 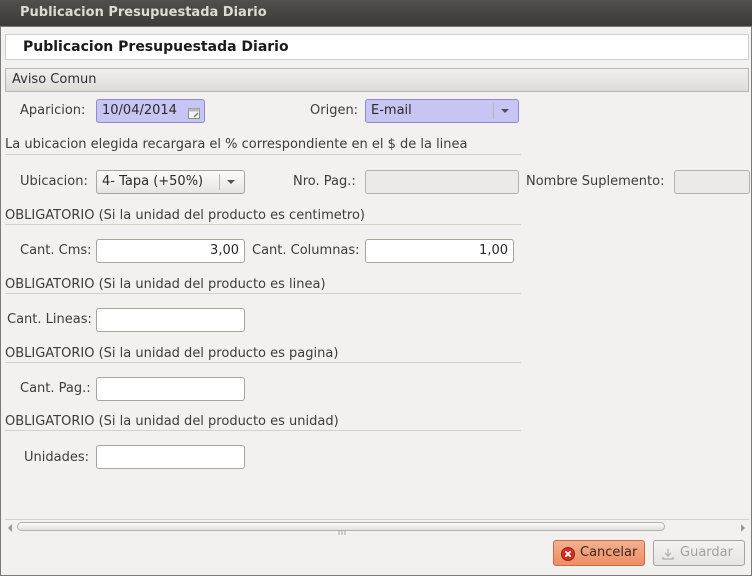 I want to click on aparicion-label: Aparicion:, so click(x=53, y=110).